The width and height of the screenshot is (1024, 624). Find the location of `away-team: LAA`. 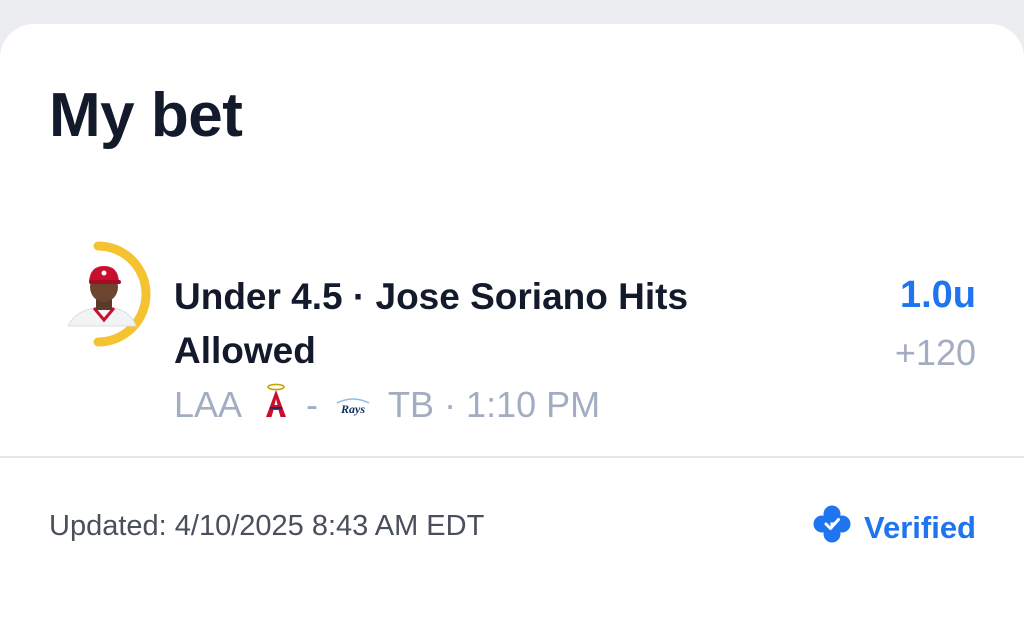

away-team: LAA is located at coordinates (208, 404).